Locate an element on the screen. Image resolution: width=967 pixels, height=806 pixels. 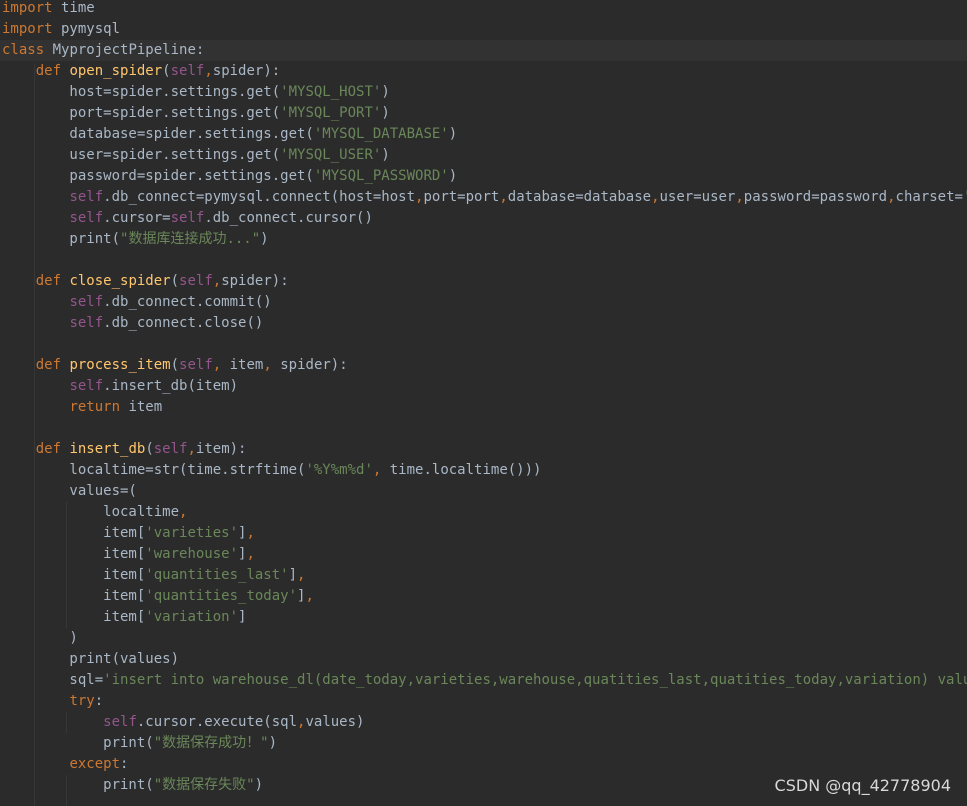
code-line: import pymysql is located at coordinates (60, 29).